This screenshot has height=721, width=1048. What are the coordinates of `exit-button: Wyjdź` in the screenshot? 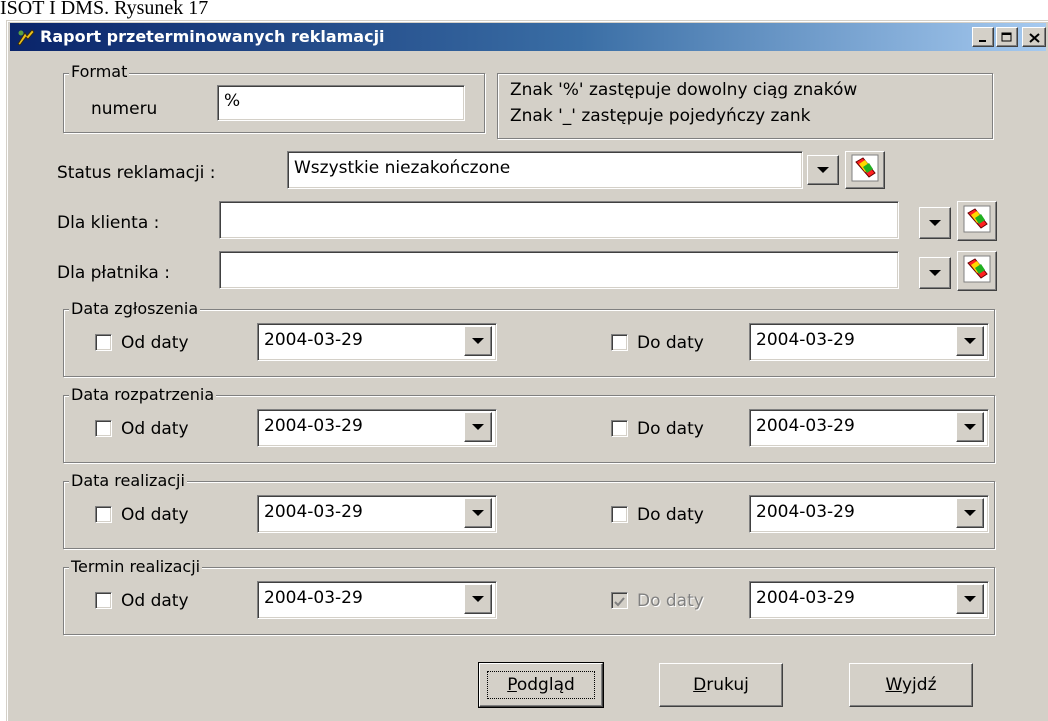 It's located at (911, 685).